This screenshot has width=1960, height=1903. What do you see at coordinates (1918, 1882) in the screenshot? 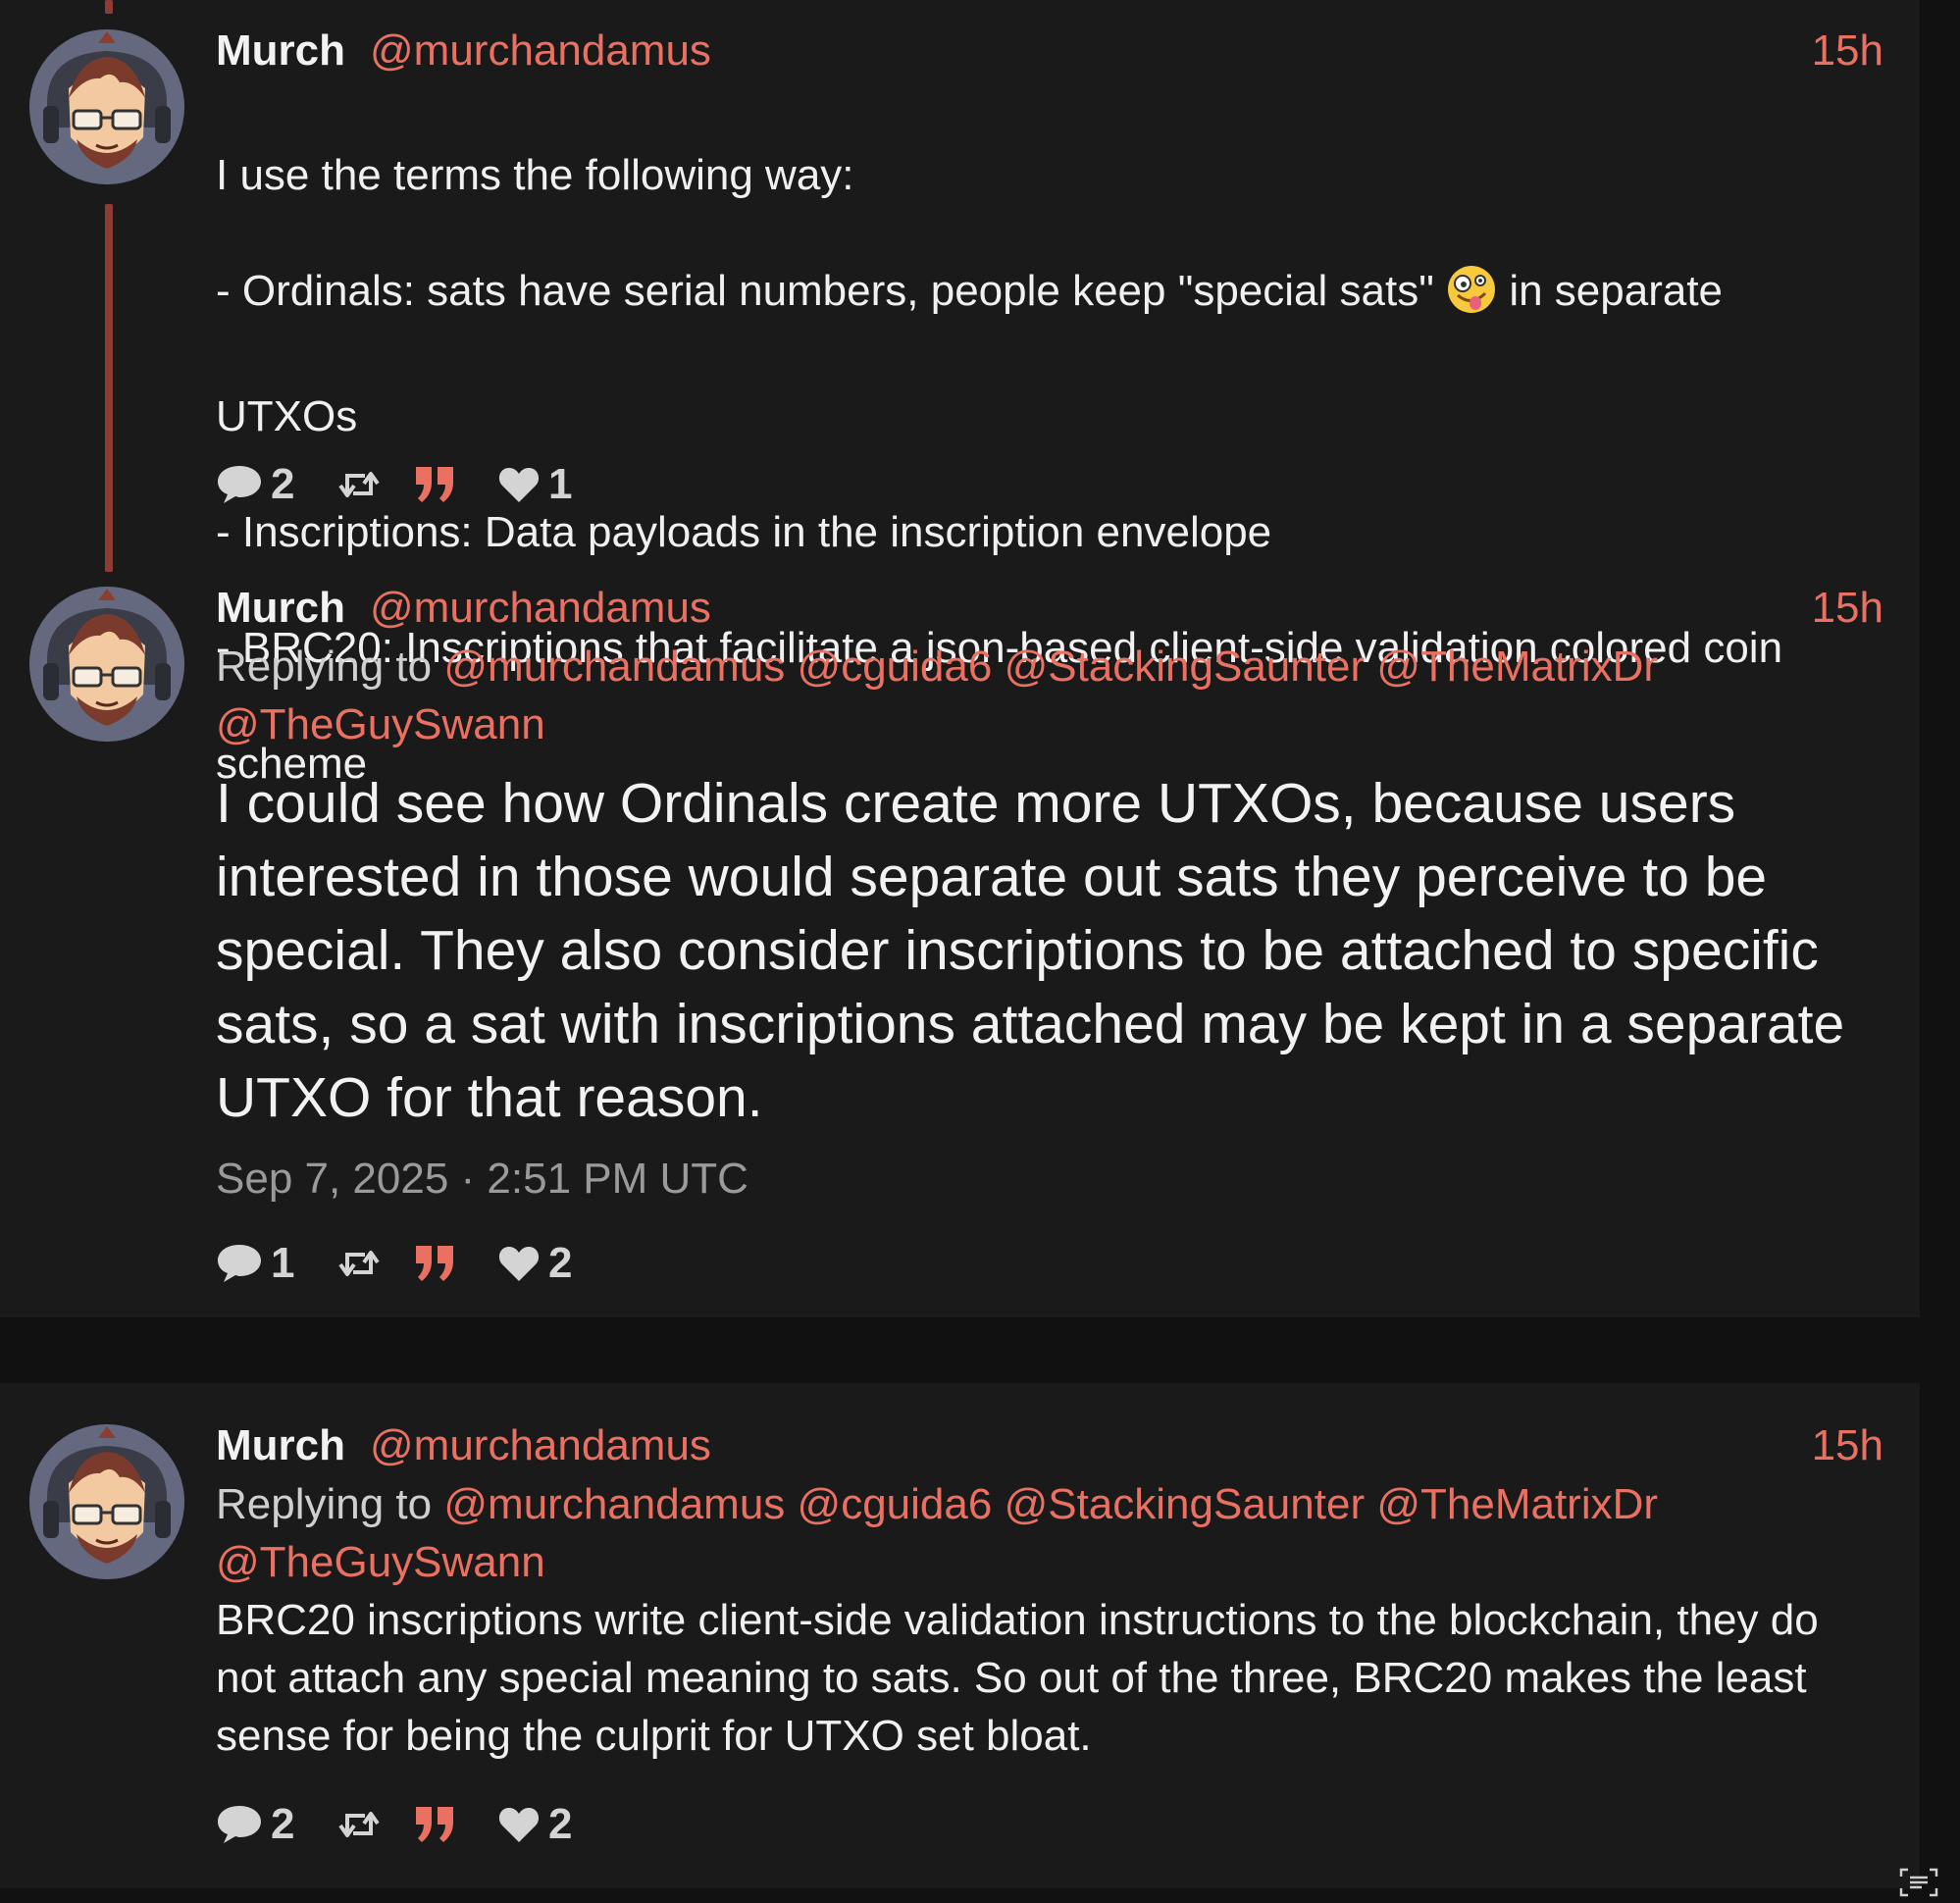
I see `text-recognition-icon` at bounding box center [1918, 1882].